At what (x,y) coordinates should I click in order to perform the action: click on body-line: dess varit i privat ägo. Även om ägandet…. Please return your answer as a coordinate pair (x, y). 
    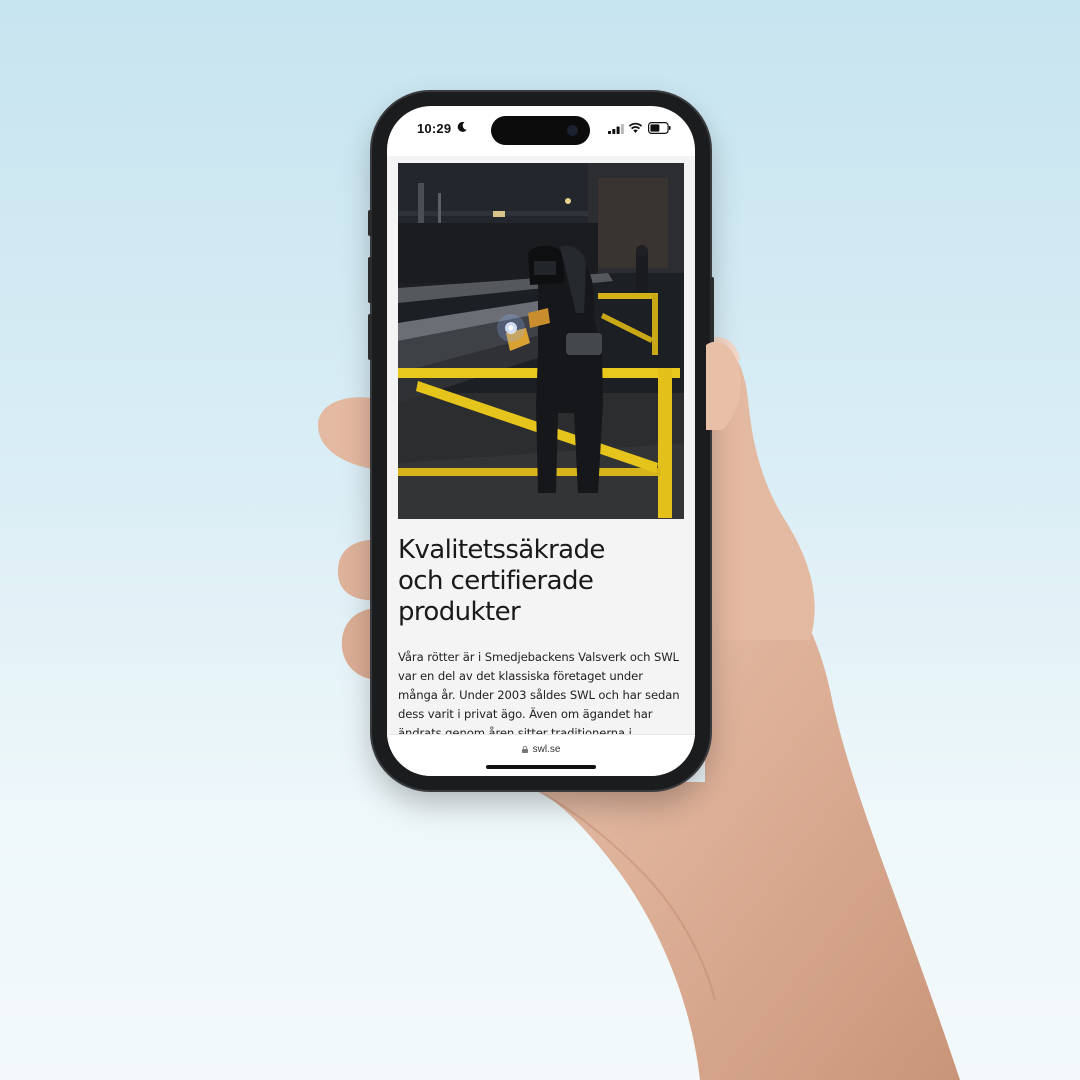
    Looking at the image, I should click on (525, 714).